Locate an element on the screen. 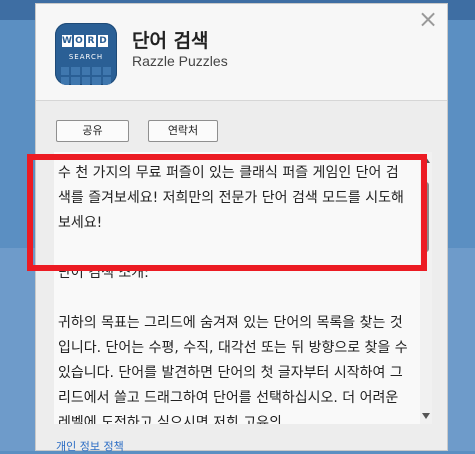  share-button: 공유 is located at coordinates (92, 131).